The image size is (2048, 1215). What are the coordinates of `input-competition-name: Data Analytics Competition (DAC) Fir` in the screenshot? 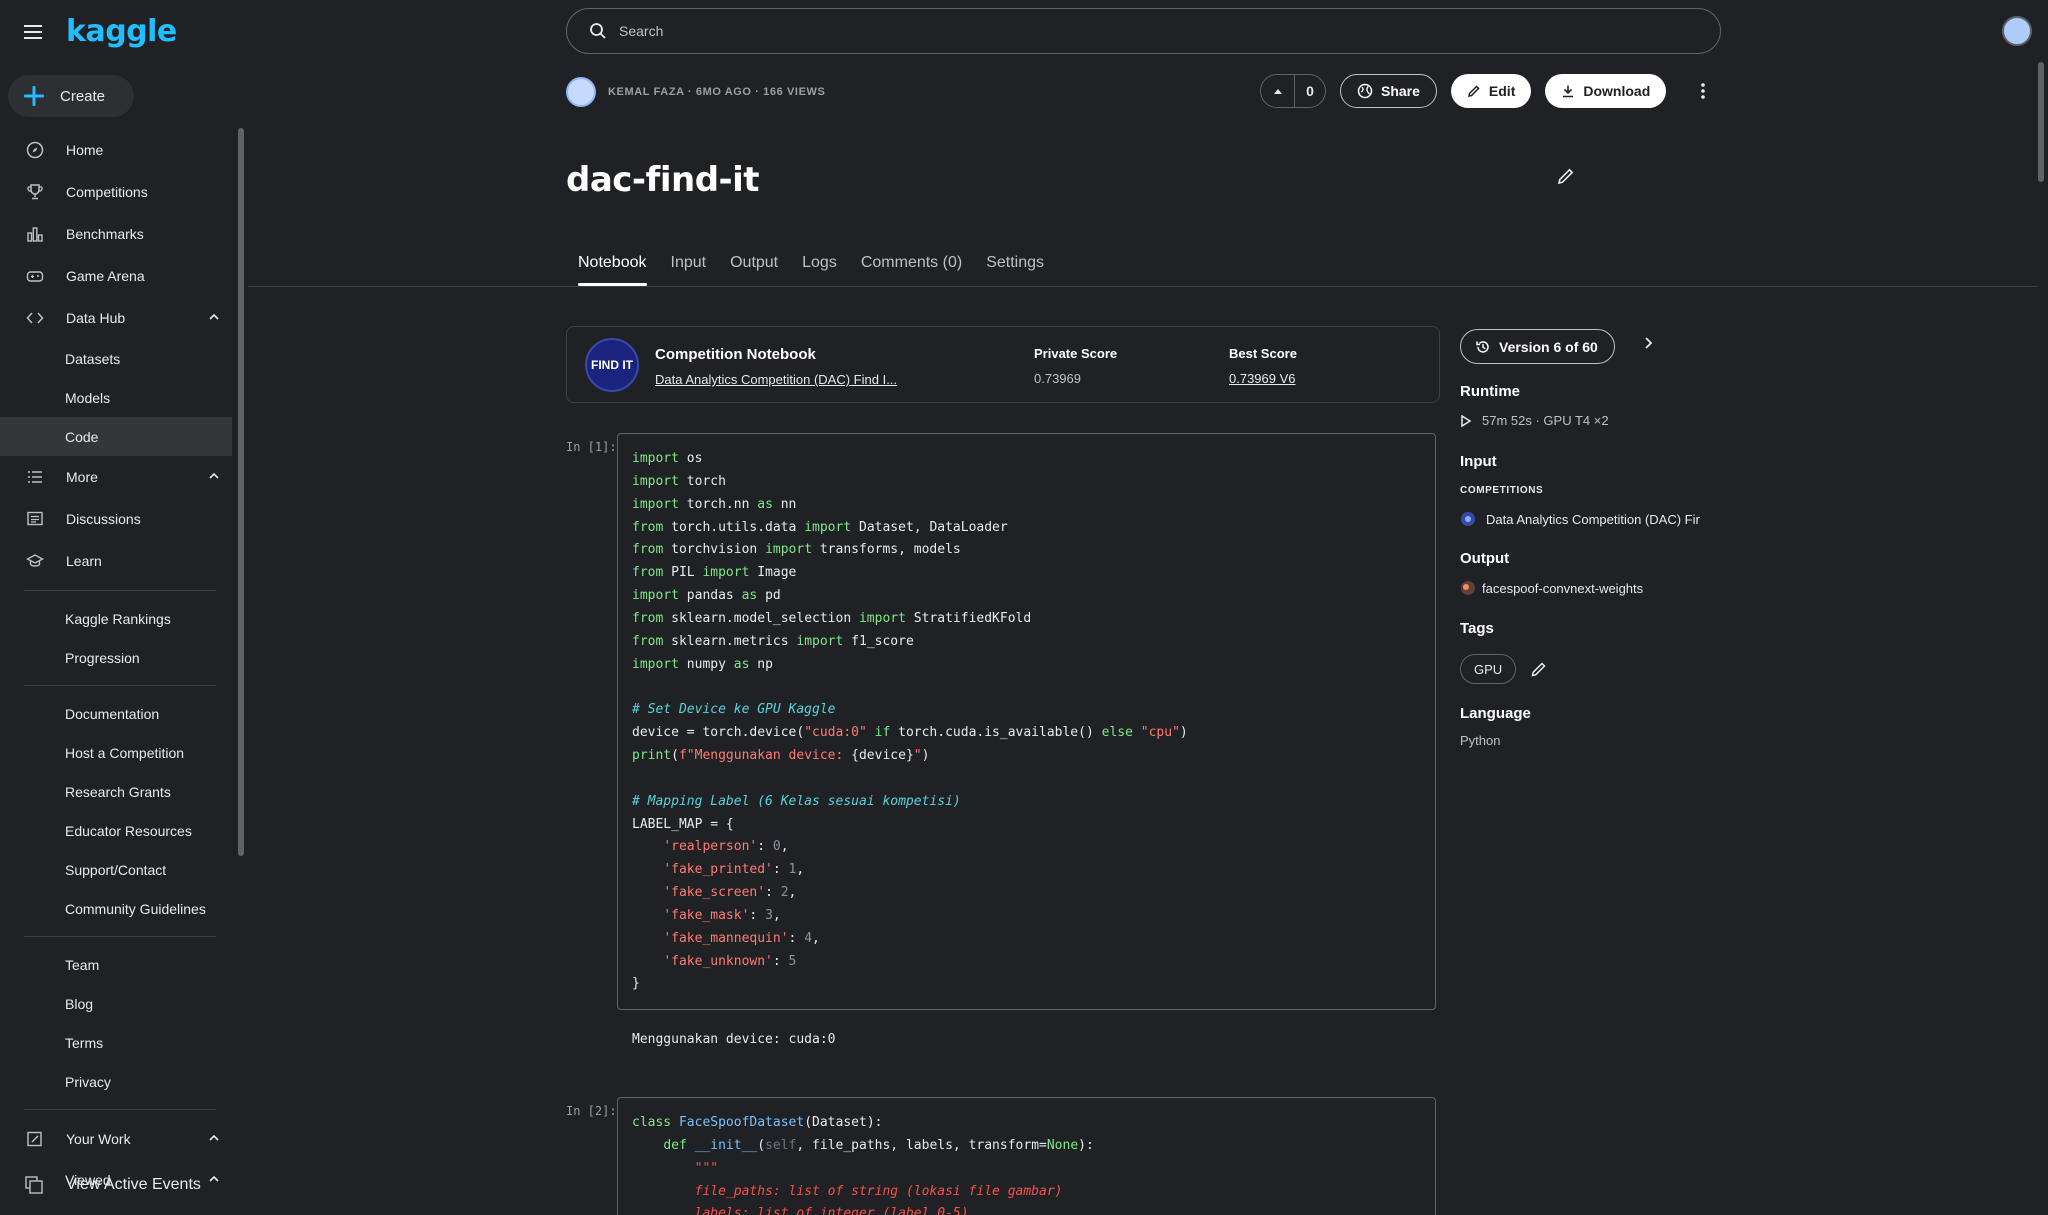 It's located at (1593, 519).